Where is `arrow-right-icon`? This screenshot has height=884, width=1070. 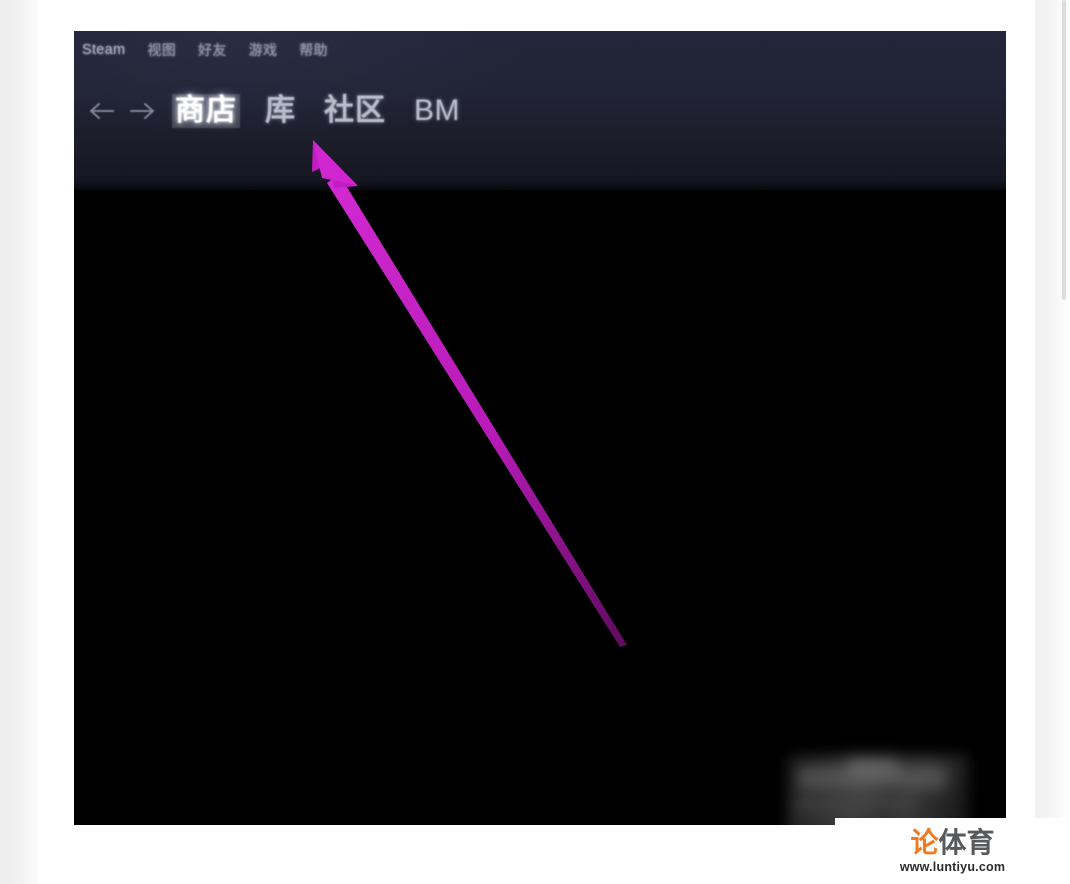
arrow-right-icon is located at coordinates (142, 111).